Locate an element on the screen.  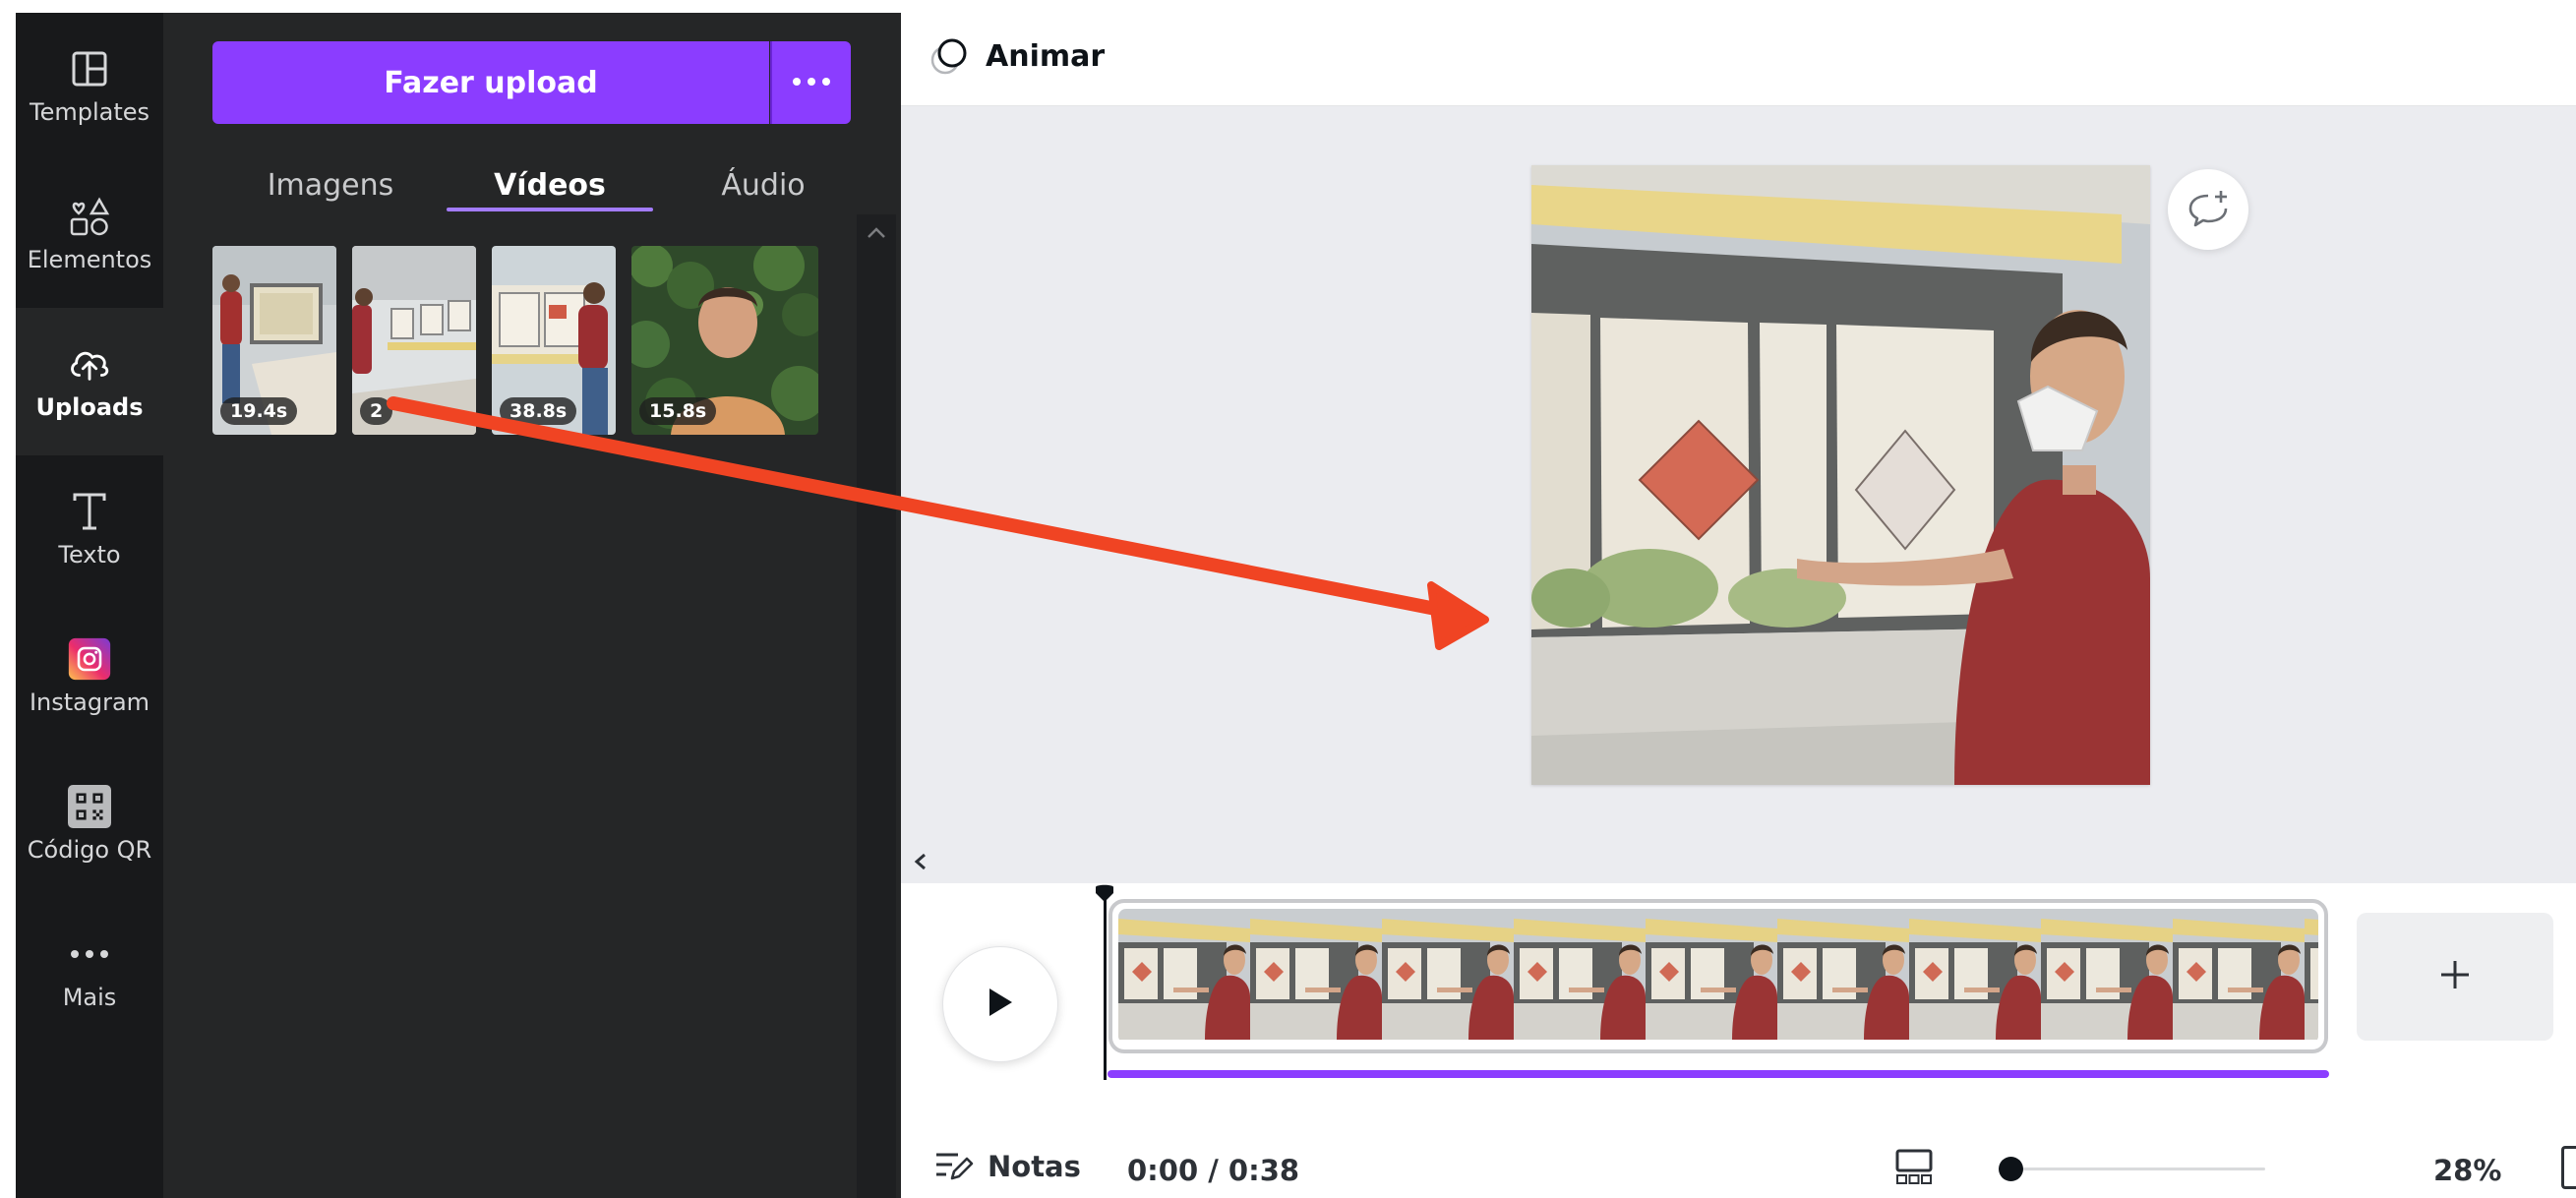
plus-icon is located at coordinates (2455, 977).